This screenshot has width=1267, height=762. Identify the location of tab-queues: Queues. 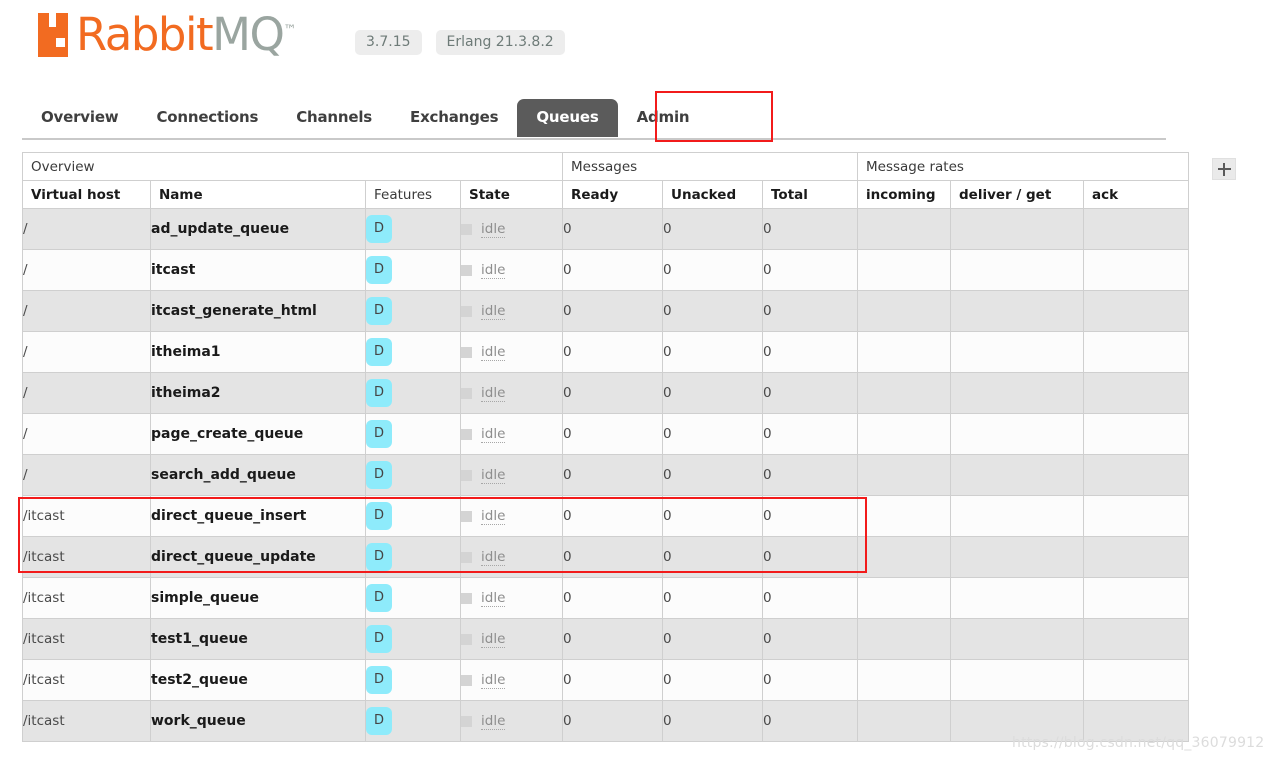
(567, 118).